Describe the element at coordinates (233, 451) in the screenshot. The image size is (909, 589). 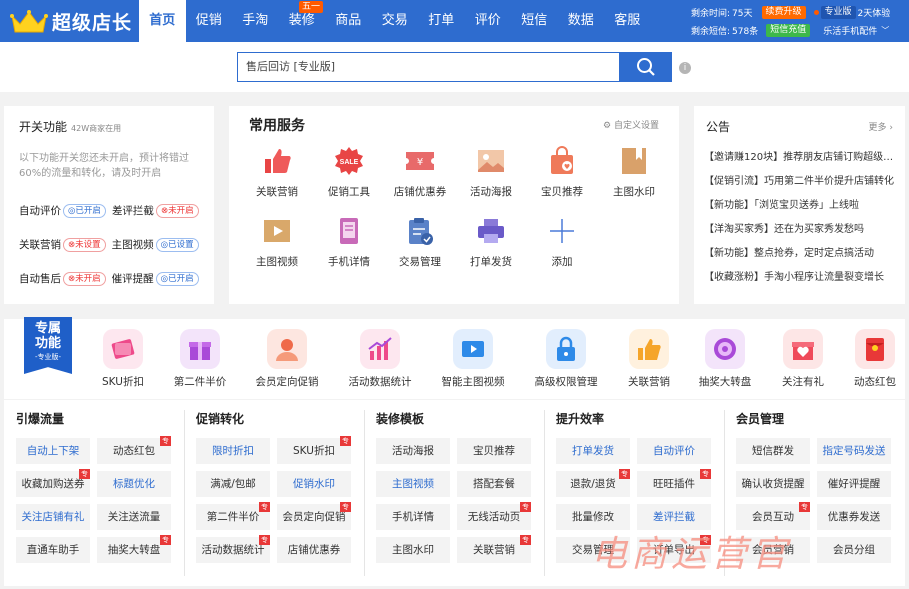
I see `tool-button: 限时折扣` at that location.